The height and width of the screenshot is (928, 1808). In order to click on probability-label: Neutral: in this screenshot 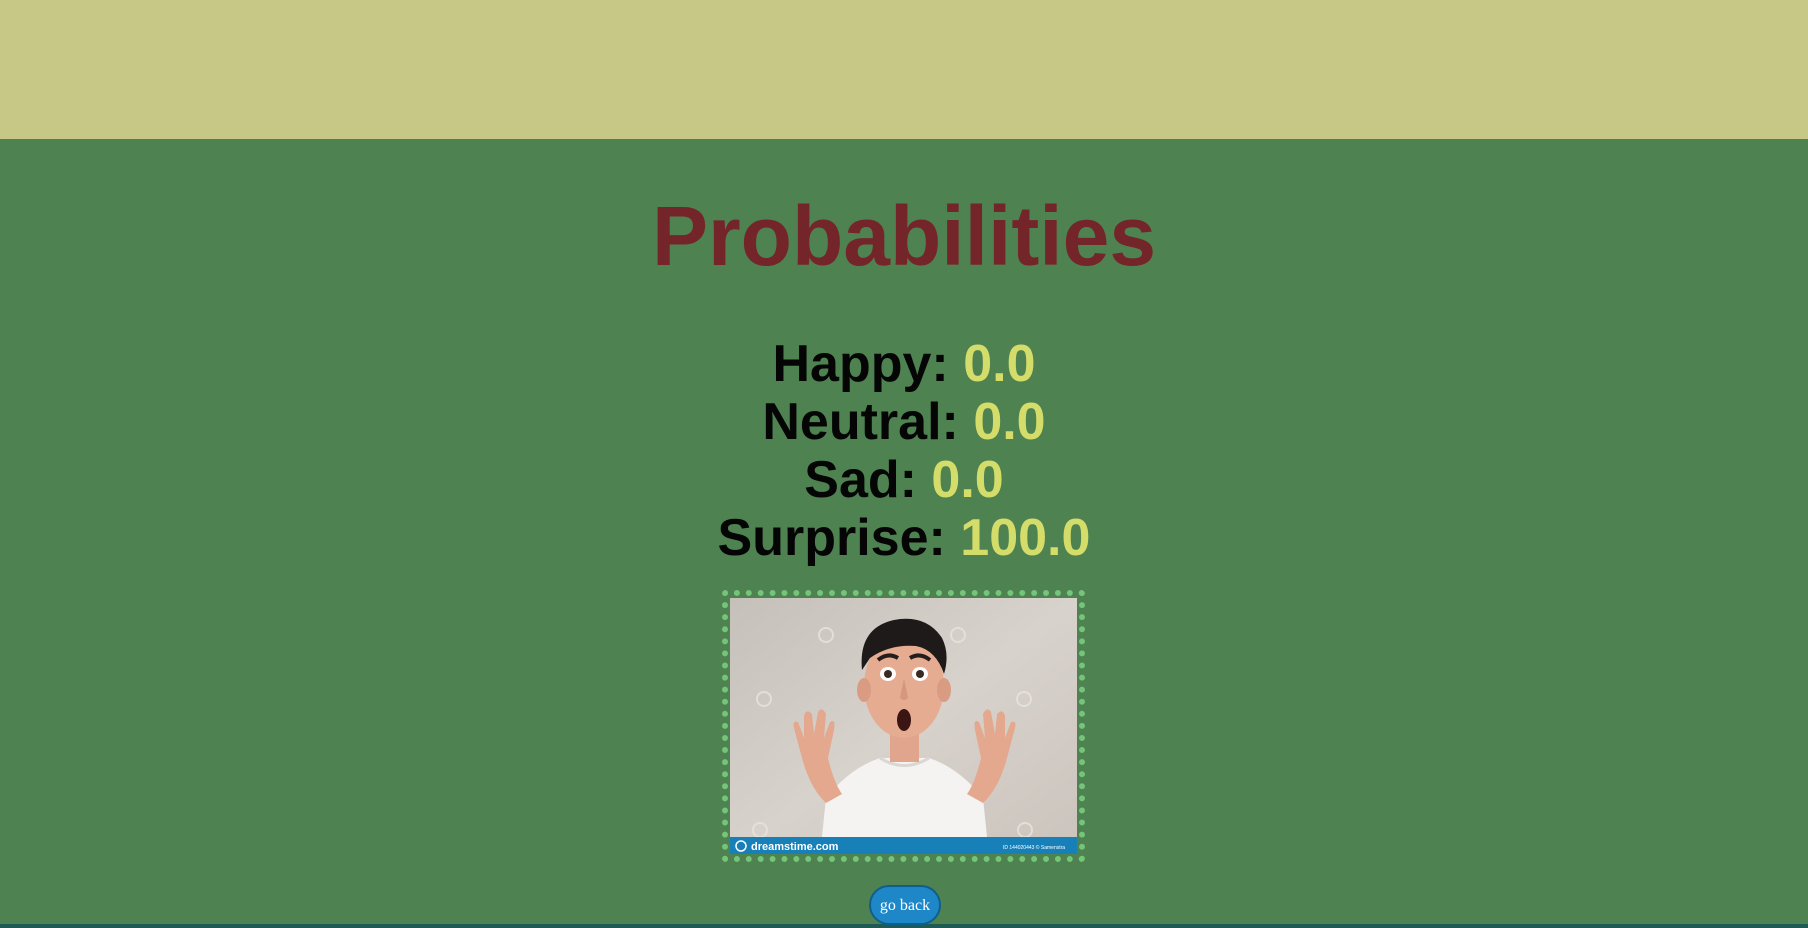, I will do `click(860, 422)`.